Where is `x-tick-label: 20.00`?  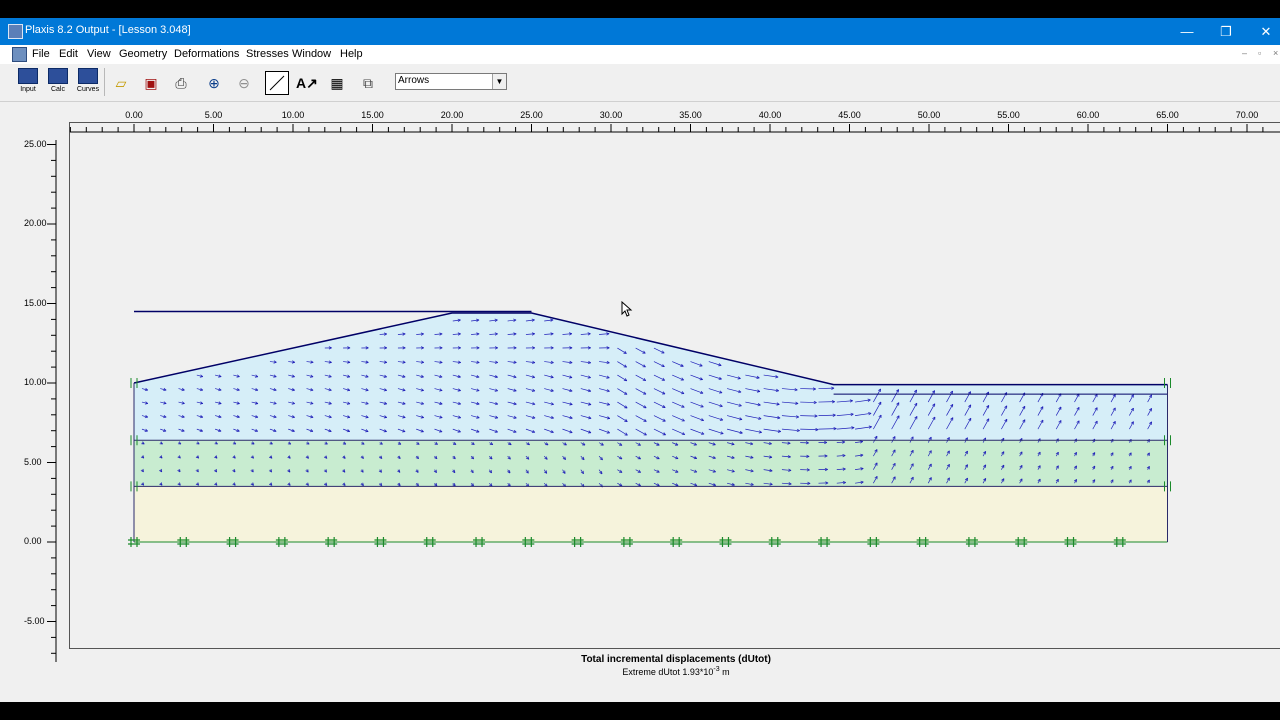 x-tick-label: 20.00 is located at coordinates (452, 115).